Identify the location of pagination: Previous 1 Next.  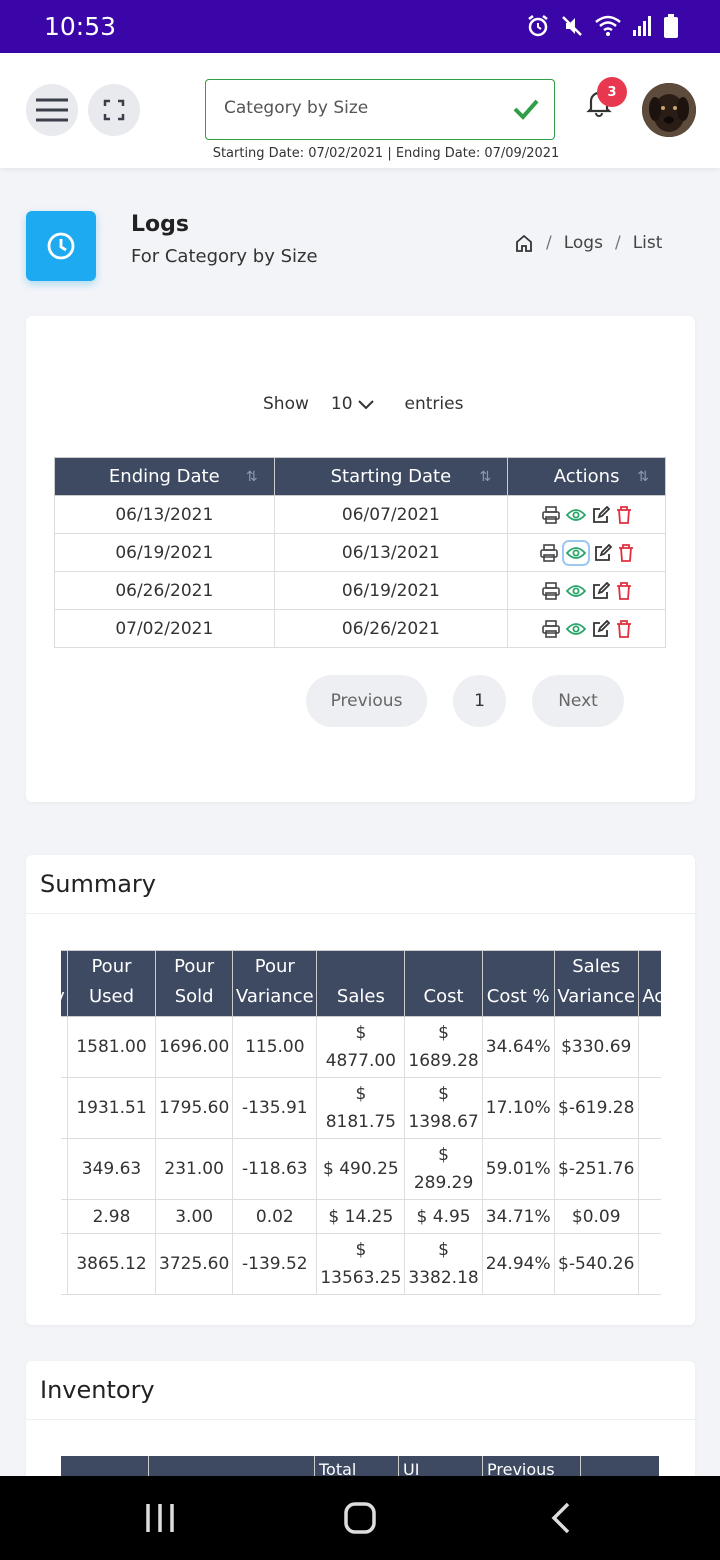
(465, 701).